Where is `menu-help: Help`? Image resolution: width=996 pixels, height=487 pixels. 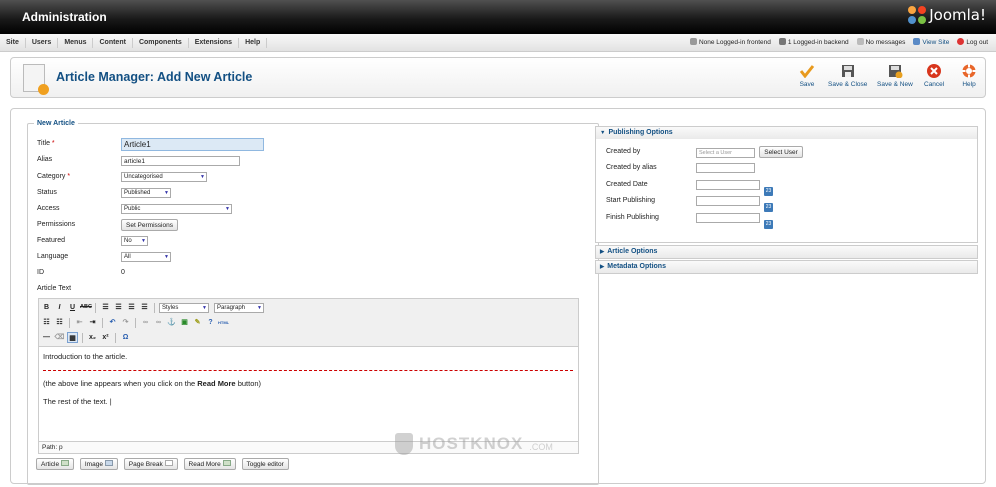
menu-help: Help is located at coordinates (253, 42).